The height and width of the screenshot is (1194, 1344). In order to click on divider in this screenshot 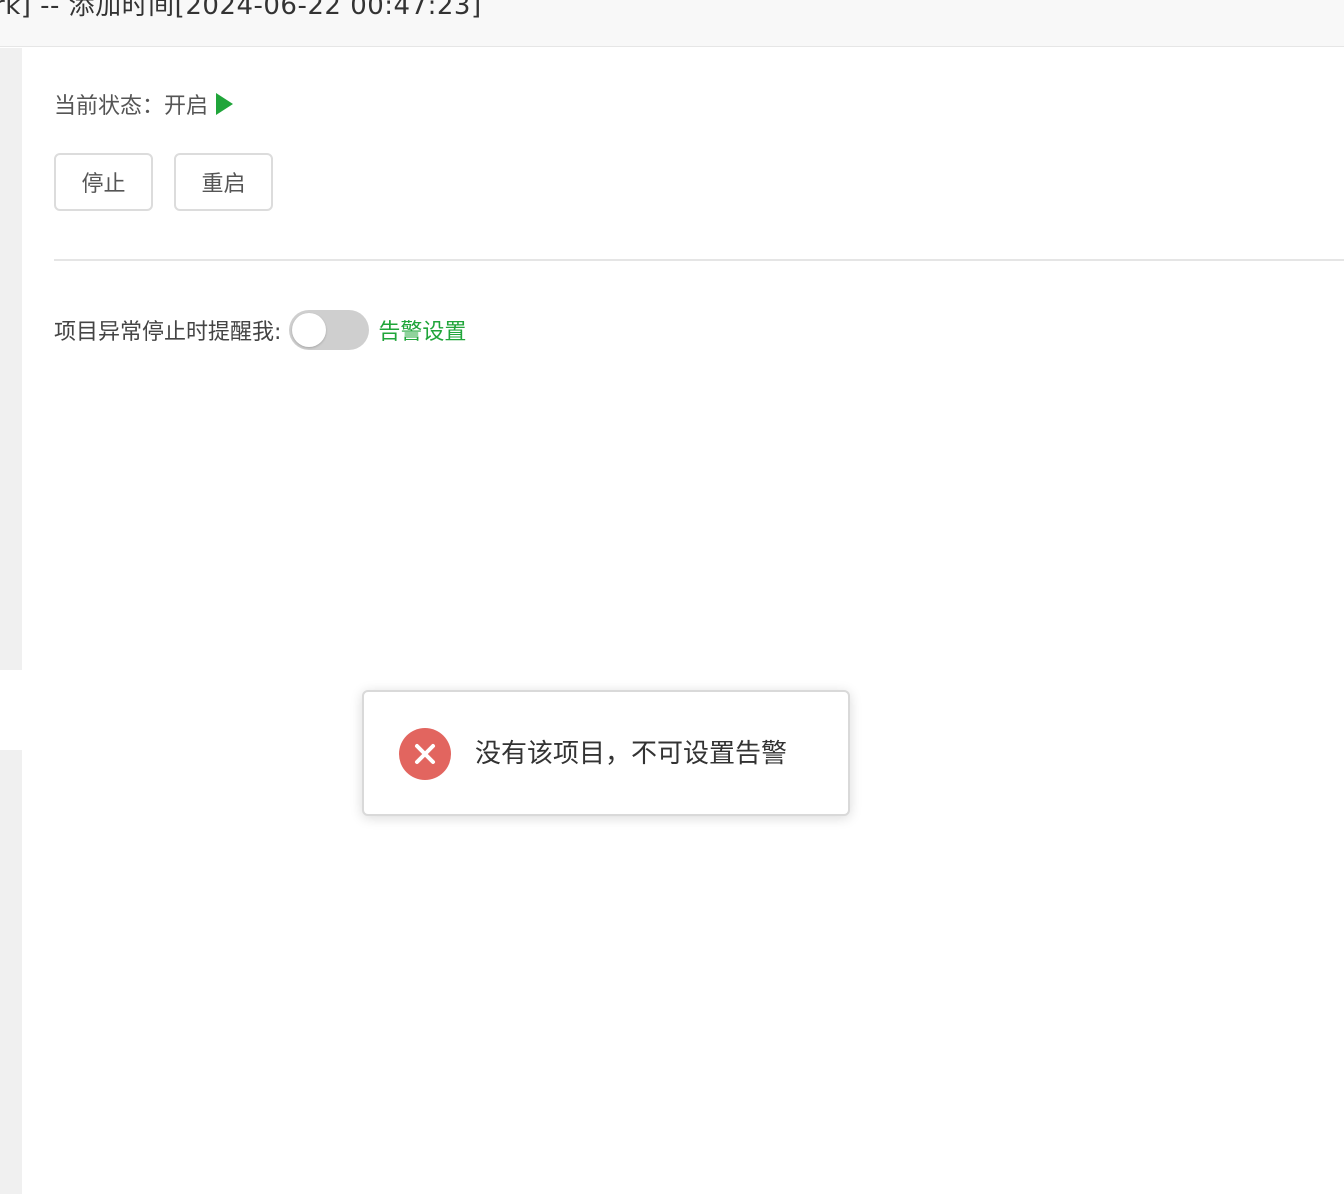, I will do `click(699, 260)`.